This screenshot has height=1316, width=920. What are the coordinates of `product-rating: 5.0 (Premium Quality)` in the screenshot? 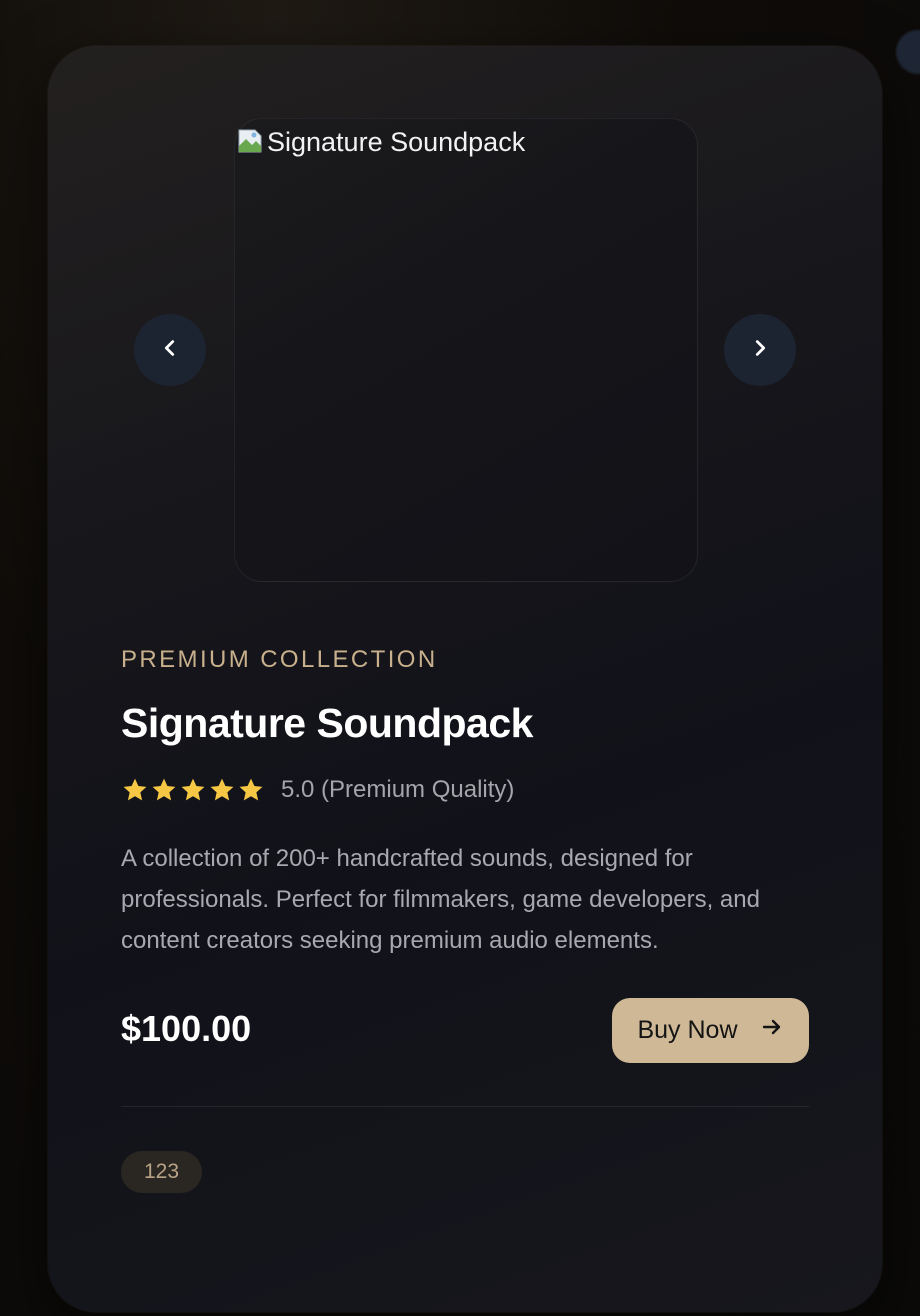 It's located at (317, 790).